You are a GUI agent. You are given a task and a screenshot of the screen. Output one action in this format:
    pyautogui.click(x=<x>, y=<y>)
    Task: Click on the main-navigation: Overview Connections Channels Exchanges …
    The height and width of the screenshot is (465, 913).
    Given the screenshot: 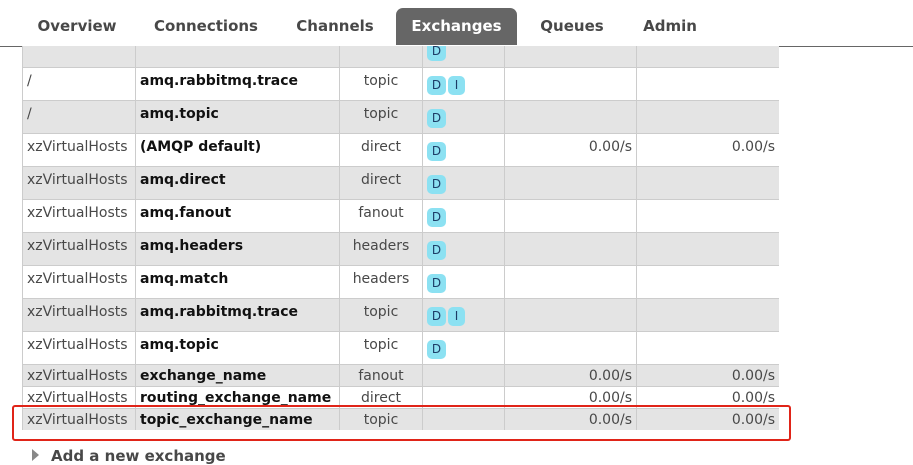 What is the action you would take?
    pyautogui.click(x=456, y=23)
    